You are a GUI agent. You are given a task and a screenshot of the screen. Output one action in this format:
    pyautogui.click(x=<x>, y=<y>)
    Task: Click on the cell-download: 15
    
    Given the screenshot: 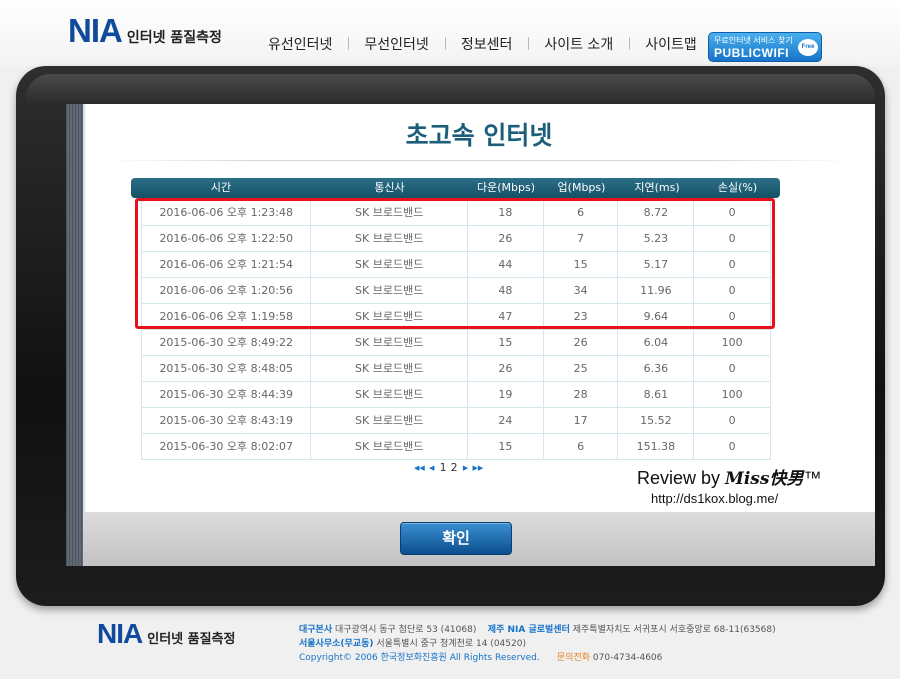 What is the action you would take?
    pyautogui.click(x=506, y=446)
    